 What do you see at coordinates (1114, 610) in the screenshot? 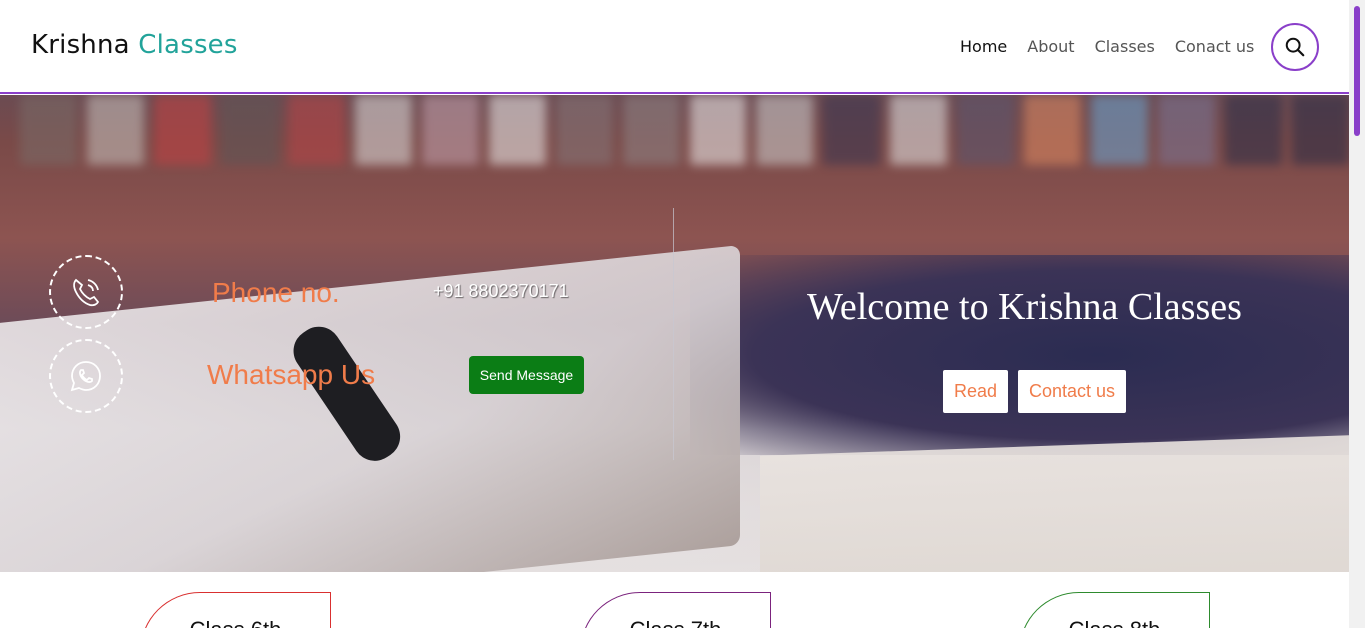
I see `class-card-8th: Class 8th` at bounding box center [1114, 610].